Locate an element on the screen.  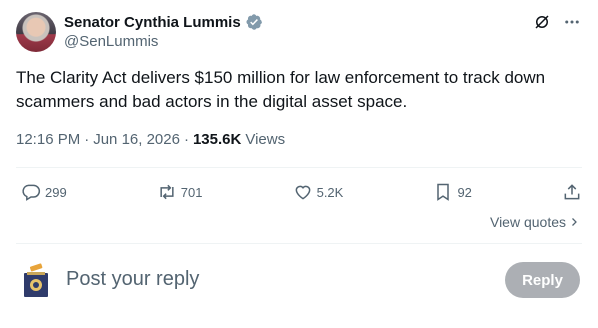
reply-button: 299 is located at coordinates (44, 192).